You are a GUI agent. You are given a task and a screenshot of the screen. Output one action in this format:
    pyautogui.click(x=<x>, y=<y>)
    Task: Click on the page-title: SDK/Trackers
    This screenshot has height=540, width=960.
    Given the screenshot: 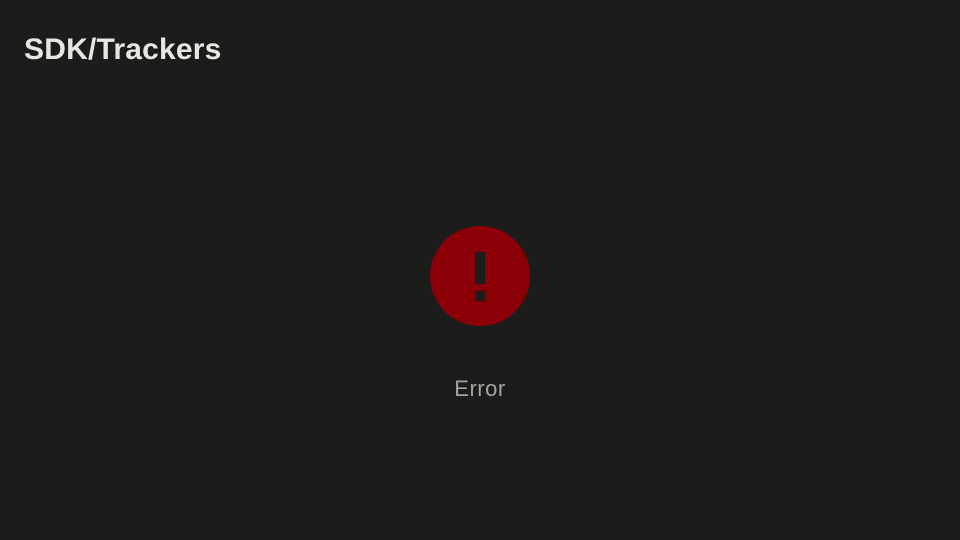 What is the action you would take?
    pyautogui.click(x=123, y=49)
    